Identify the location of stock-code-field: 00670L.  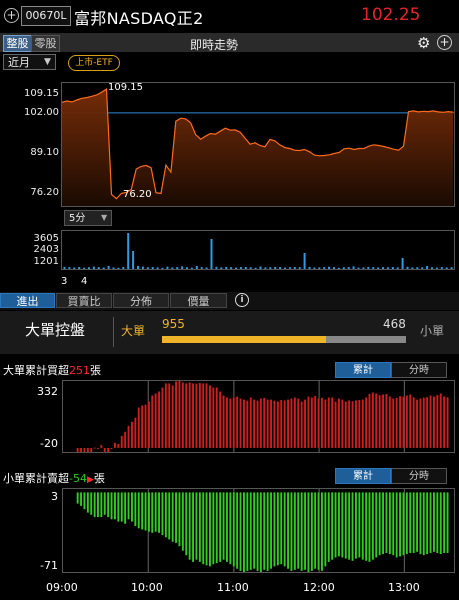
(46, 16).